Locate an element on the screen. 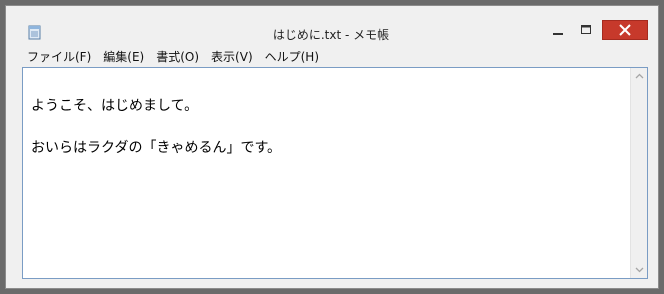 The image size is (664, 294). scroll-up-arrow-icon is located at coordinates (639, 76).